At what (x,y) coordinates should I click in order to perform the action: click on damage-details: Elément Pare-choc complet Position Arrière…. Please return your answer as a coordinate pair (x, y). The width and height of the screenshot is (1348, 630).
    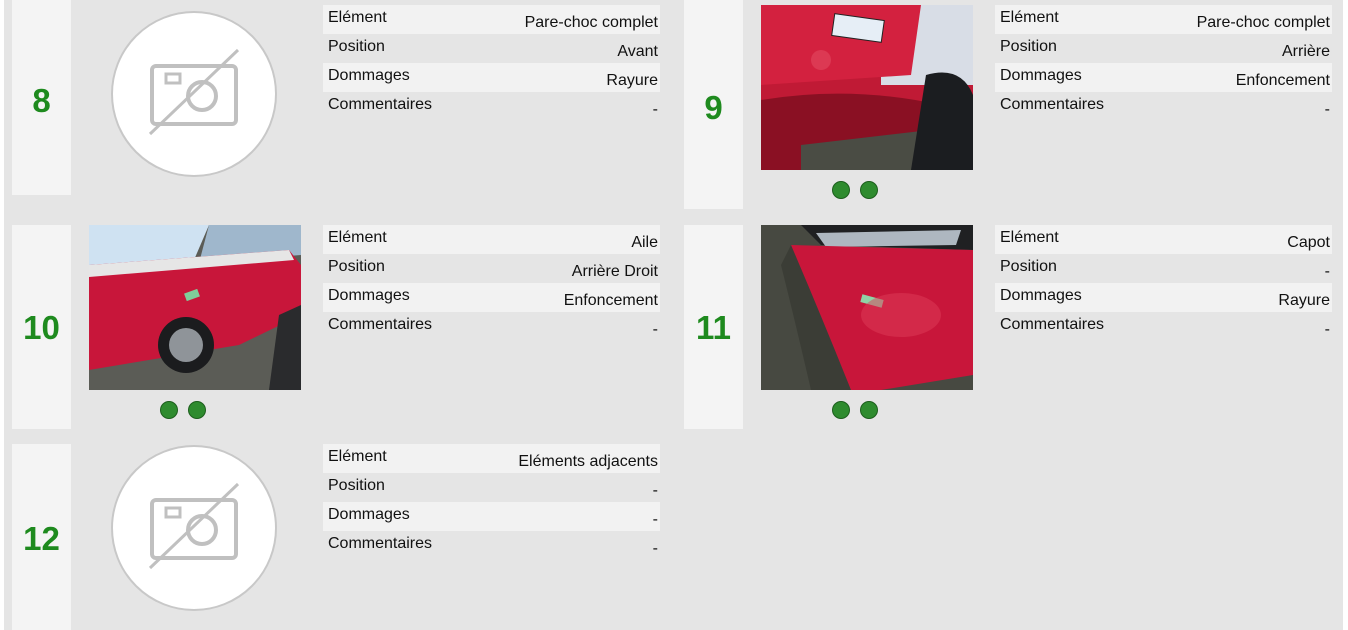
    Looking at the image, I should click on (1163, 63).